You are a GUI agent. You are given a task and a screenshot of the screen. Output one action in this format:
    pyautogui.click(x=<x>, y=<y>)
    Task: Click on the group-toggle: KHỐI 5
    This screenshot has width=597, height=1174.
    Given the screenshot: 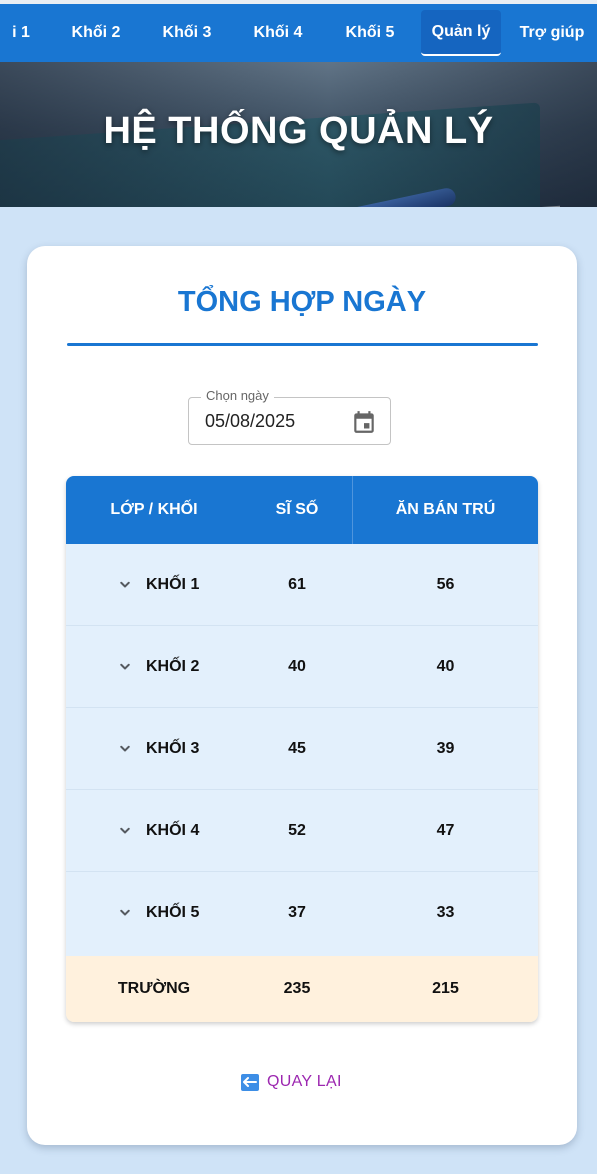 What is the action you would take?
    pyautogui.click(x=157, y=913)
    